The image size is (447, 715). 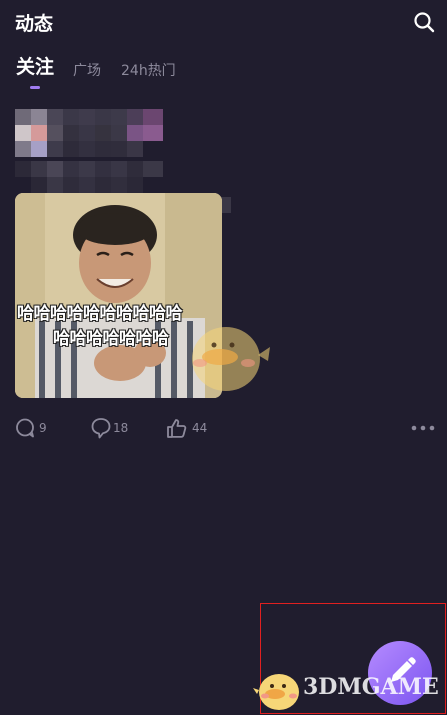 I want to click on top-bar: 动态, so click(x=223, y=22).